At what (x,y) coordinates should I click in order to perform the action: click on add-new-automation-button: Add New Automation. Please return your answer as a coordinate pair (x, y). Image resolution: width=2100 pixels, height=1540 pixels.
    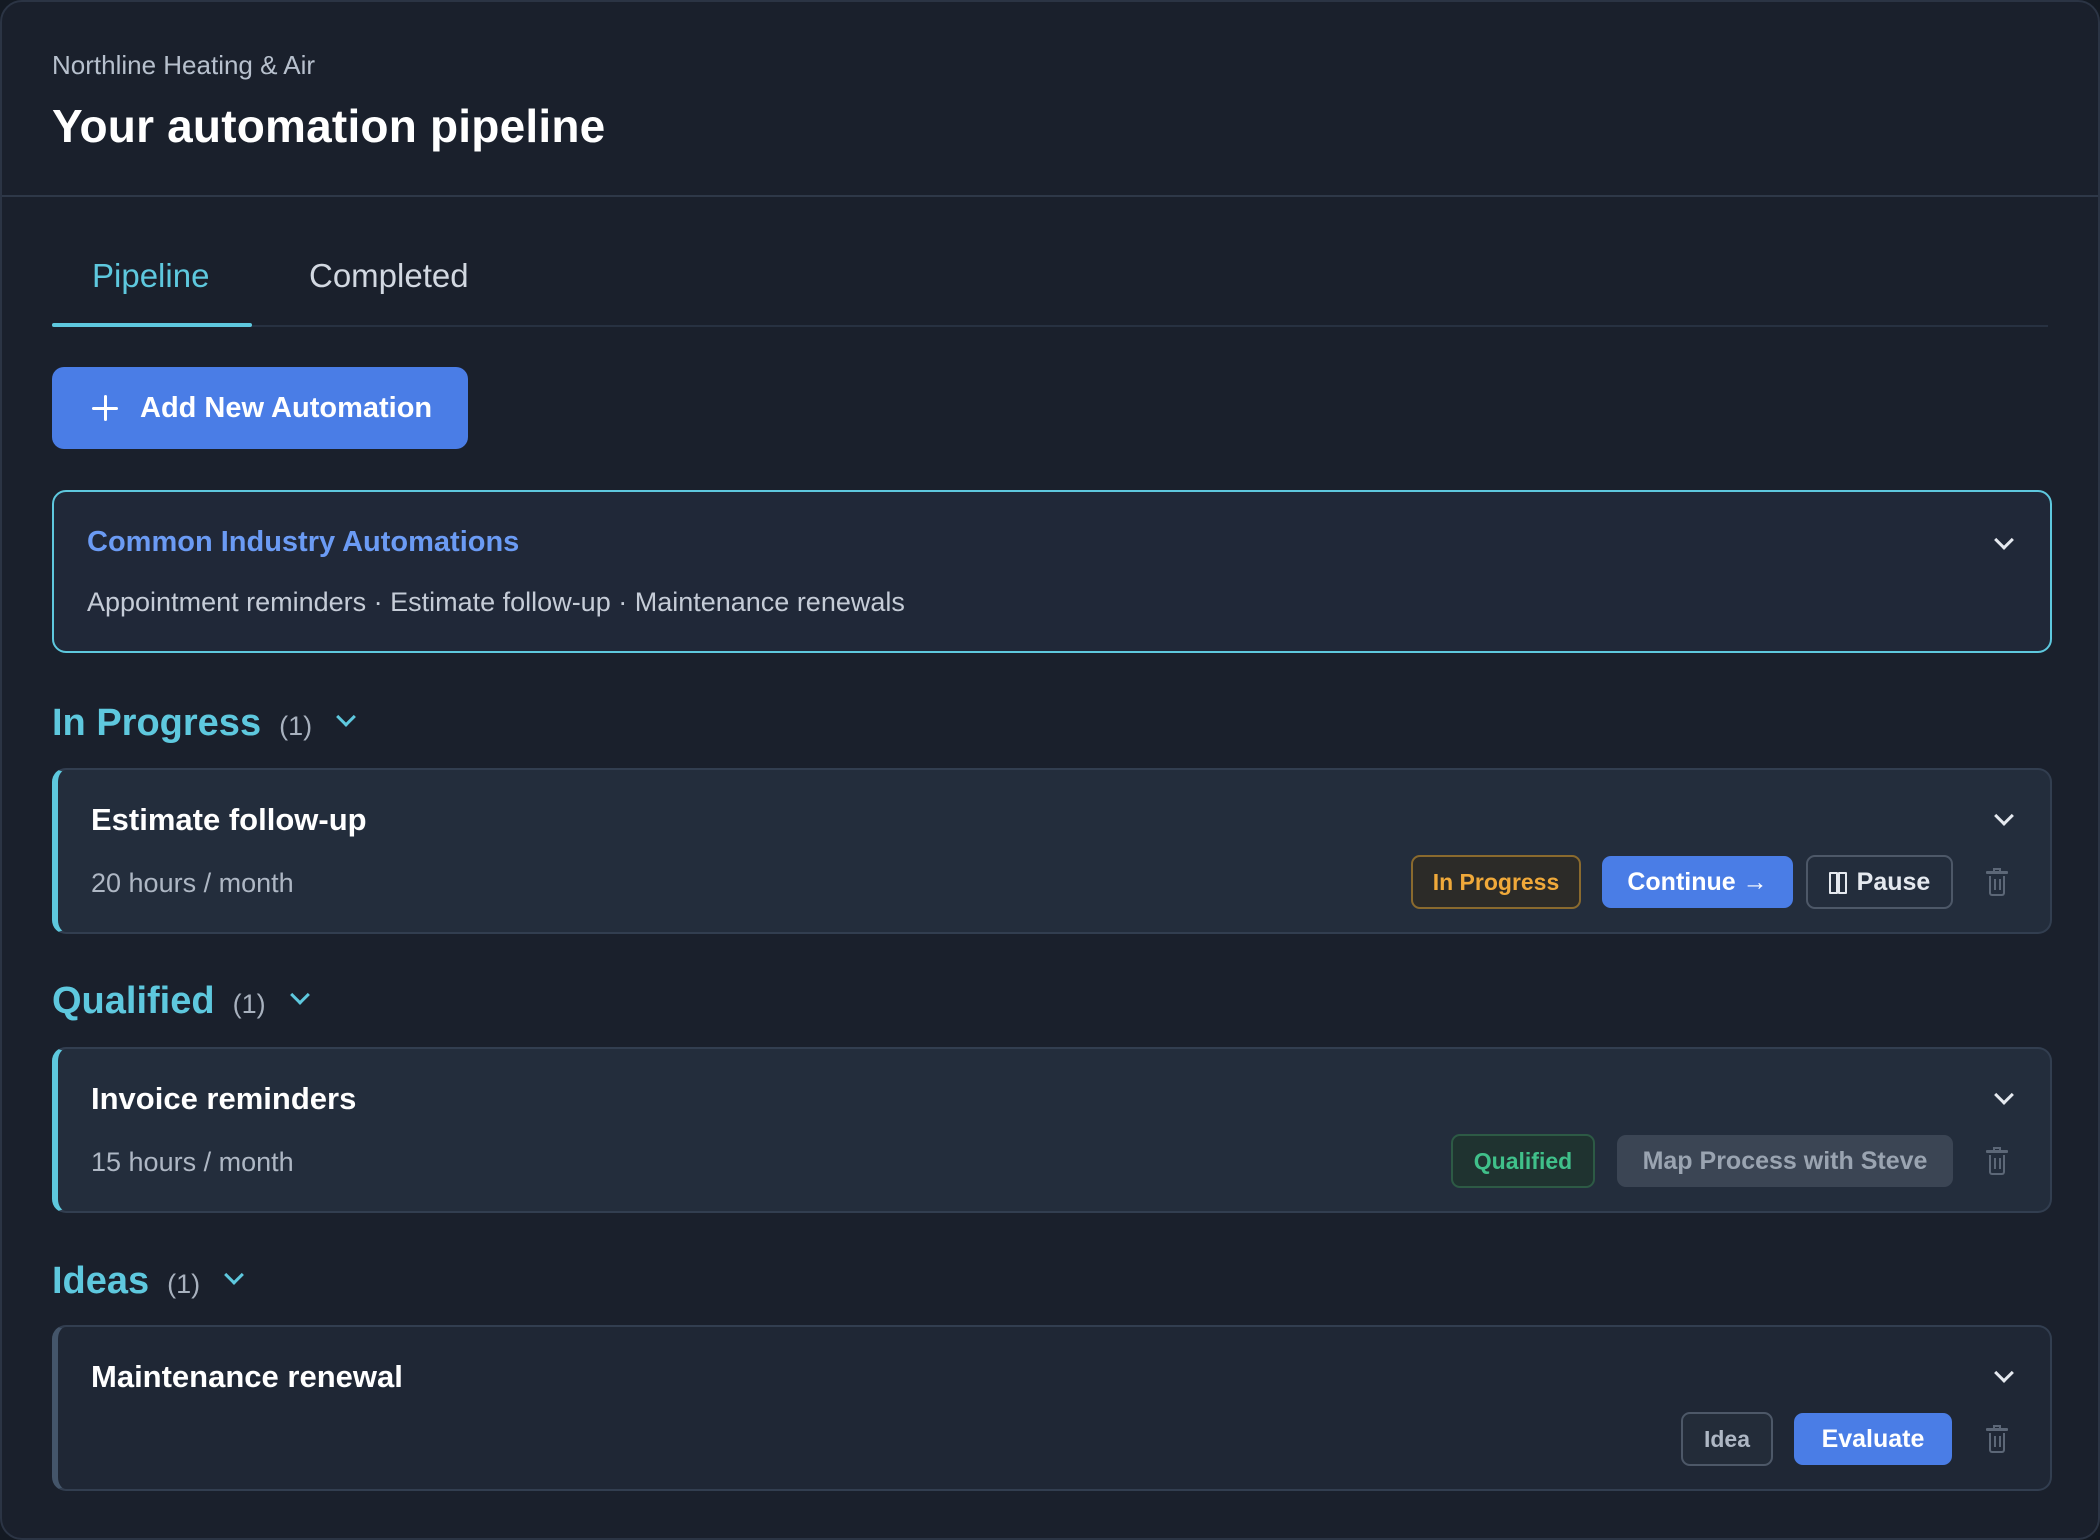
    Looking at the image, I should click on (260, 408).